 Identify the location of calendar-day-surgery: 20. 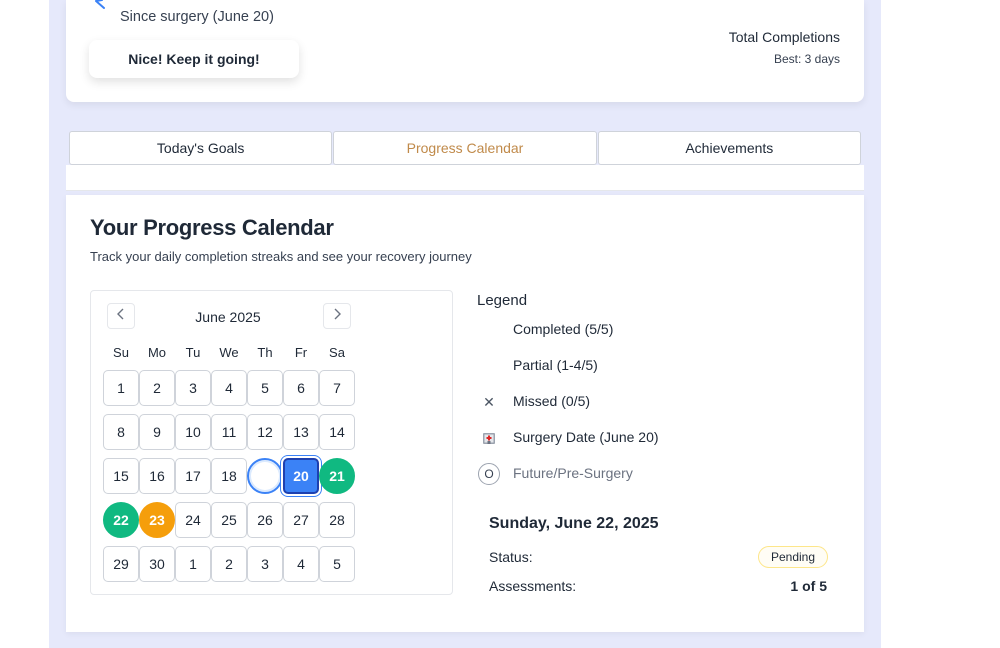
(301, 476).